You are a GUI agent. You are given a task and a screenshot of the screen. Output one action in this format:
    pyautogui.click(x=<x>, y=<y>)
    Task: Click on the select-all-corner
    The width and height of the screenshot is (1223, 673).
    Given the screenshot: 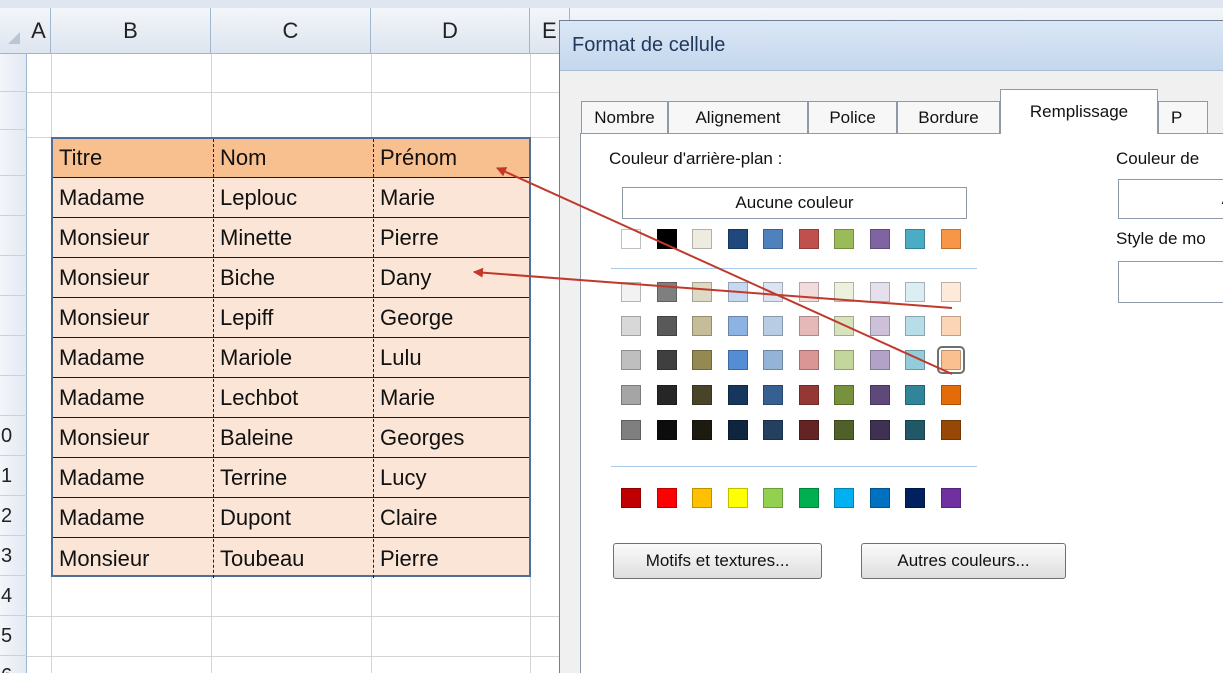 What is the action you would take?
    pyautogui.click(x=14, y=38)
    